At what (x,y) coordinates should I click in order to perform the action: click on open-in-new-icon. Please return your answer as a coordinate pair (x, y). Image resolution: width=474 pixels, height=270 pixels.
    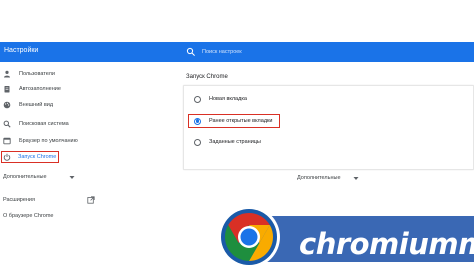
    Looking at the image, I should click on (91, 200).